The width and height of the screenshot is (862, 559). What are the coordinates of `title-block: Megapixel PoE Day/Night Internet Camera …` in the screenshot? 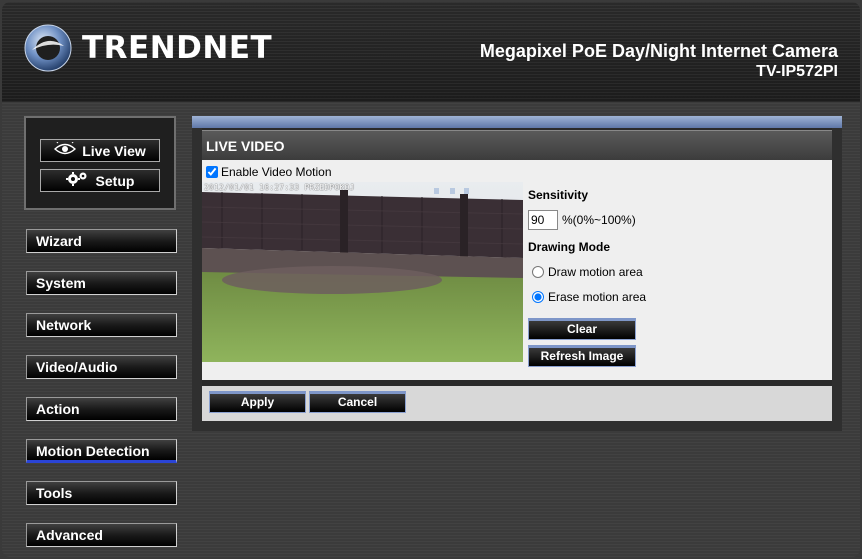 It's located at (659, 61).